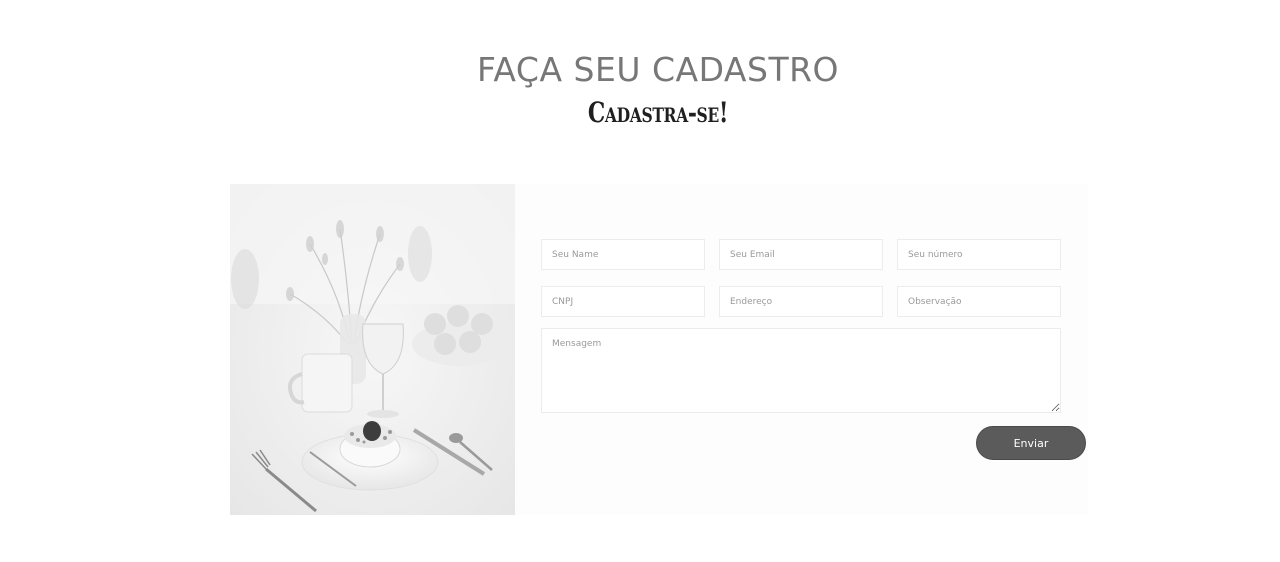 The height and width of the screenshot is (562, 1280). Describe the element at coordinates (623, 301) in the screenshot. I see `cnpj-input` at that location.